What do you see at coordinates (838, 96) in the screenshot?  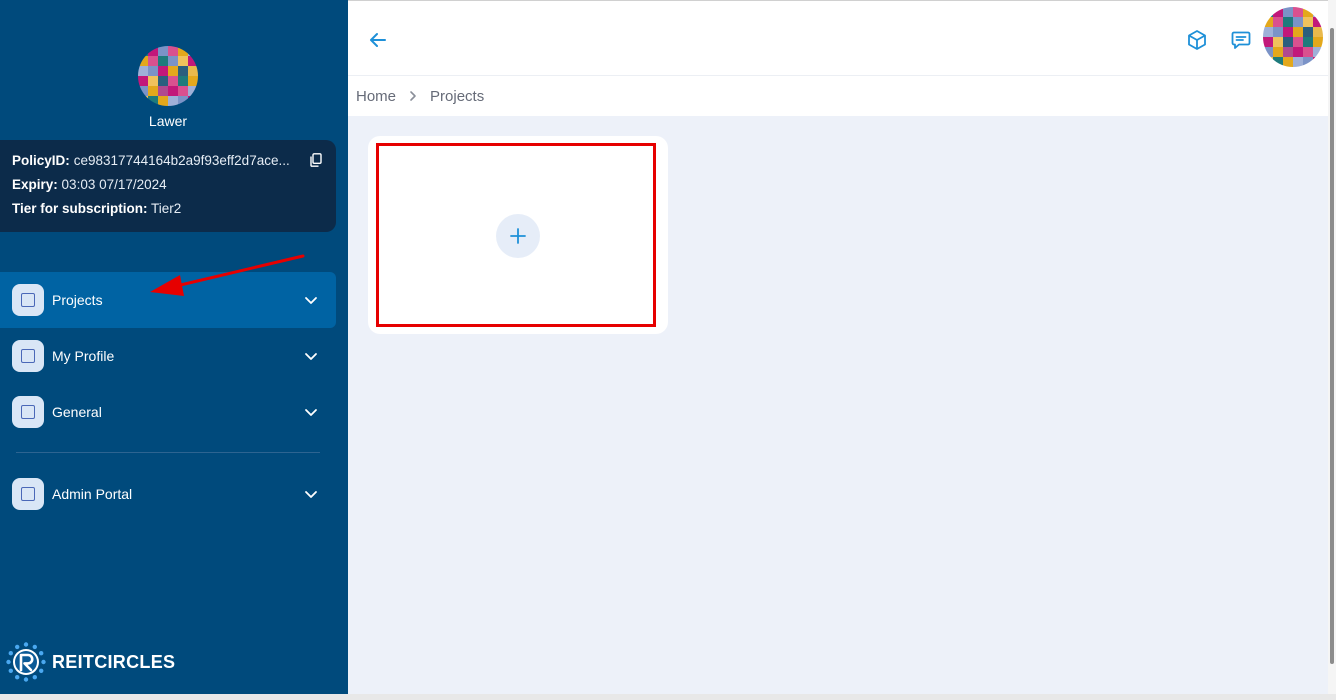 I see `breadcrumb: Home Projects` at bounding box center [838, 96].